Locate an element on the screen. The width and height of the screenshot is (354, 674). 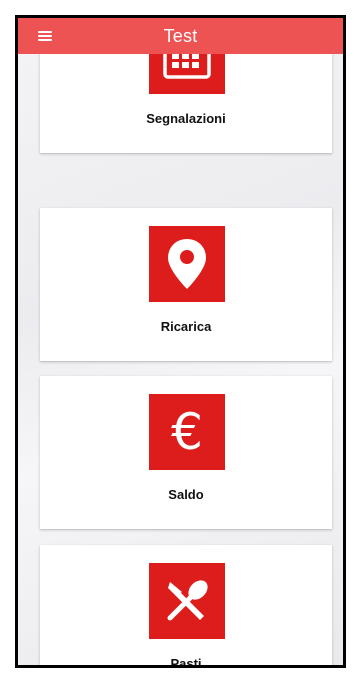
ricarica-tile is located at coordinates (187, 264).